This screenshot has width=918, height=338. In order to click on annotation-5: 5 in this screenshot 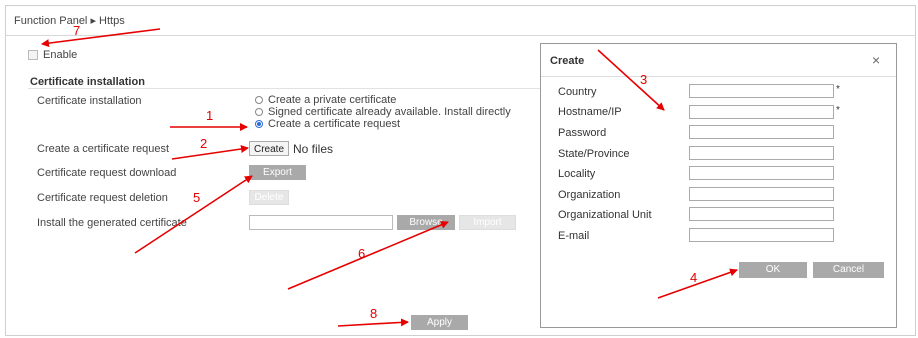, I will do `click(197, 197)`.